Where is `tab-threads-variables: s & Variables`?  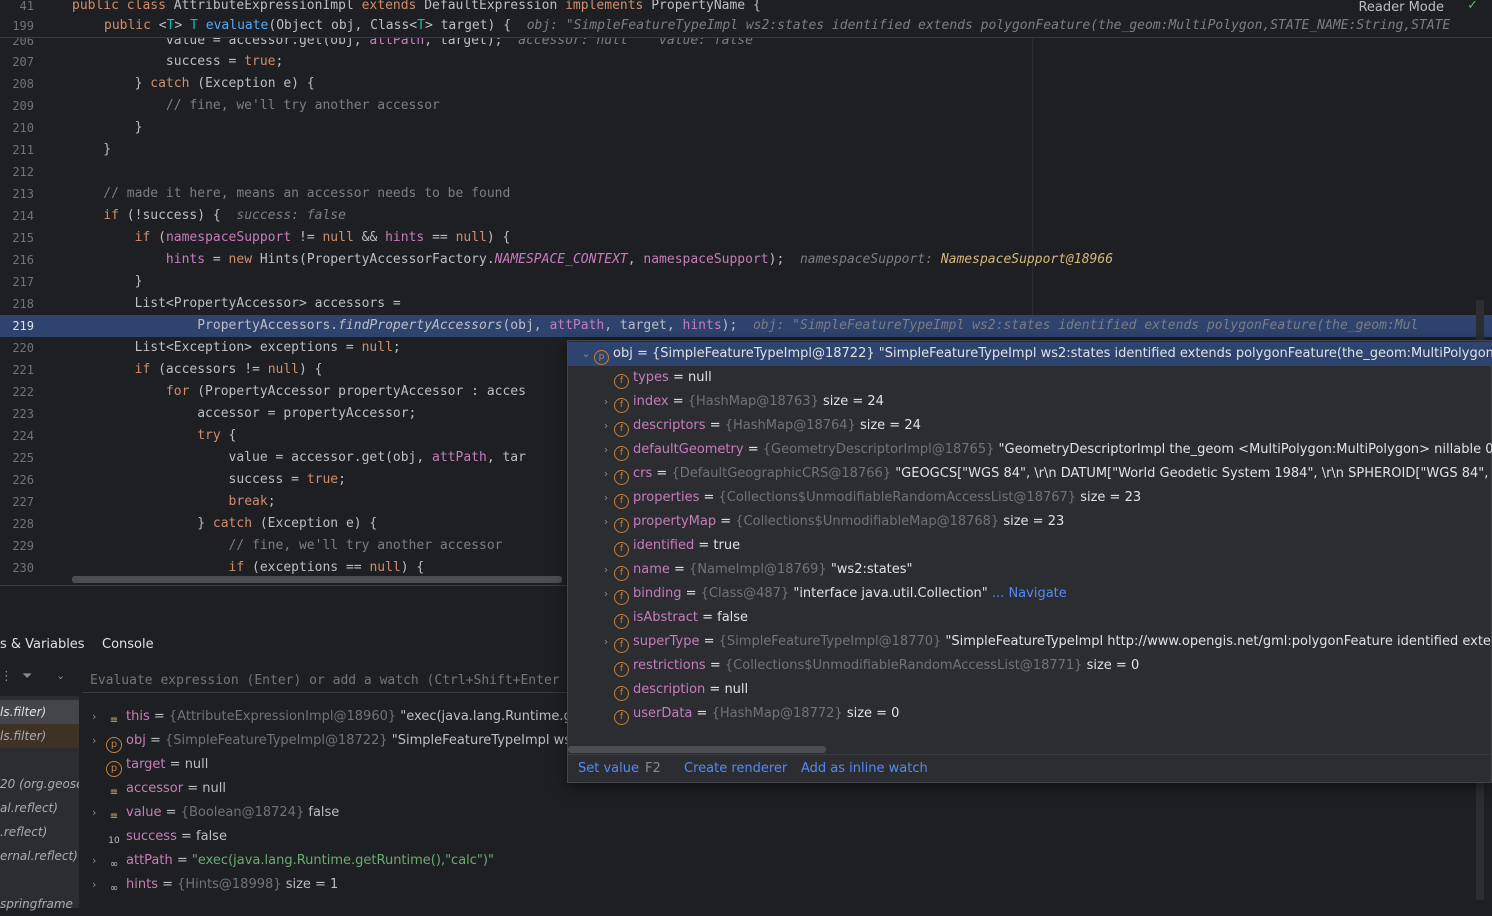 tab-threads-variables: s & Variables is located at coordinates (42, 645).